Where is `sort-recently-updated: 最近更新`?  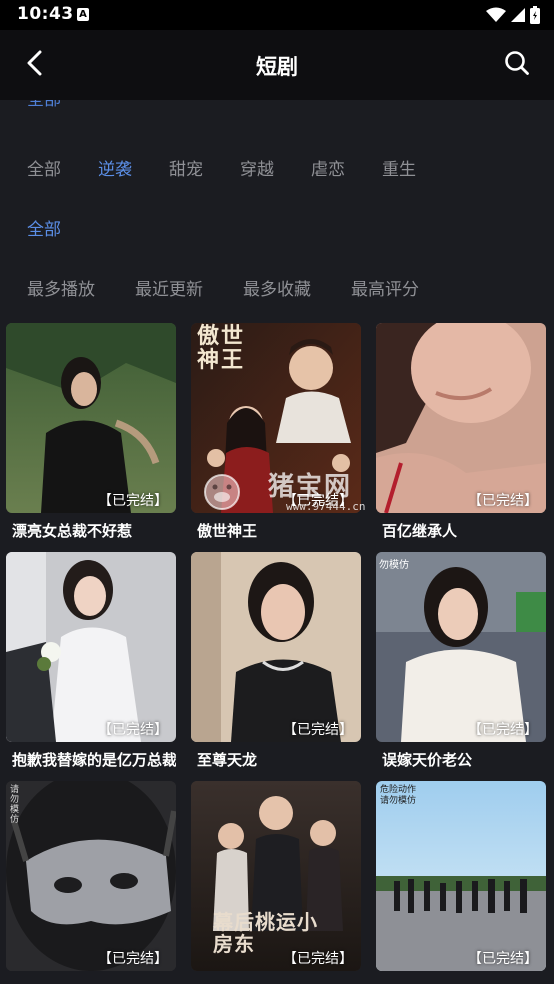
sort-recently-updated: 最近更新 is located at coordinates (169, 287).